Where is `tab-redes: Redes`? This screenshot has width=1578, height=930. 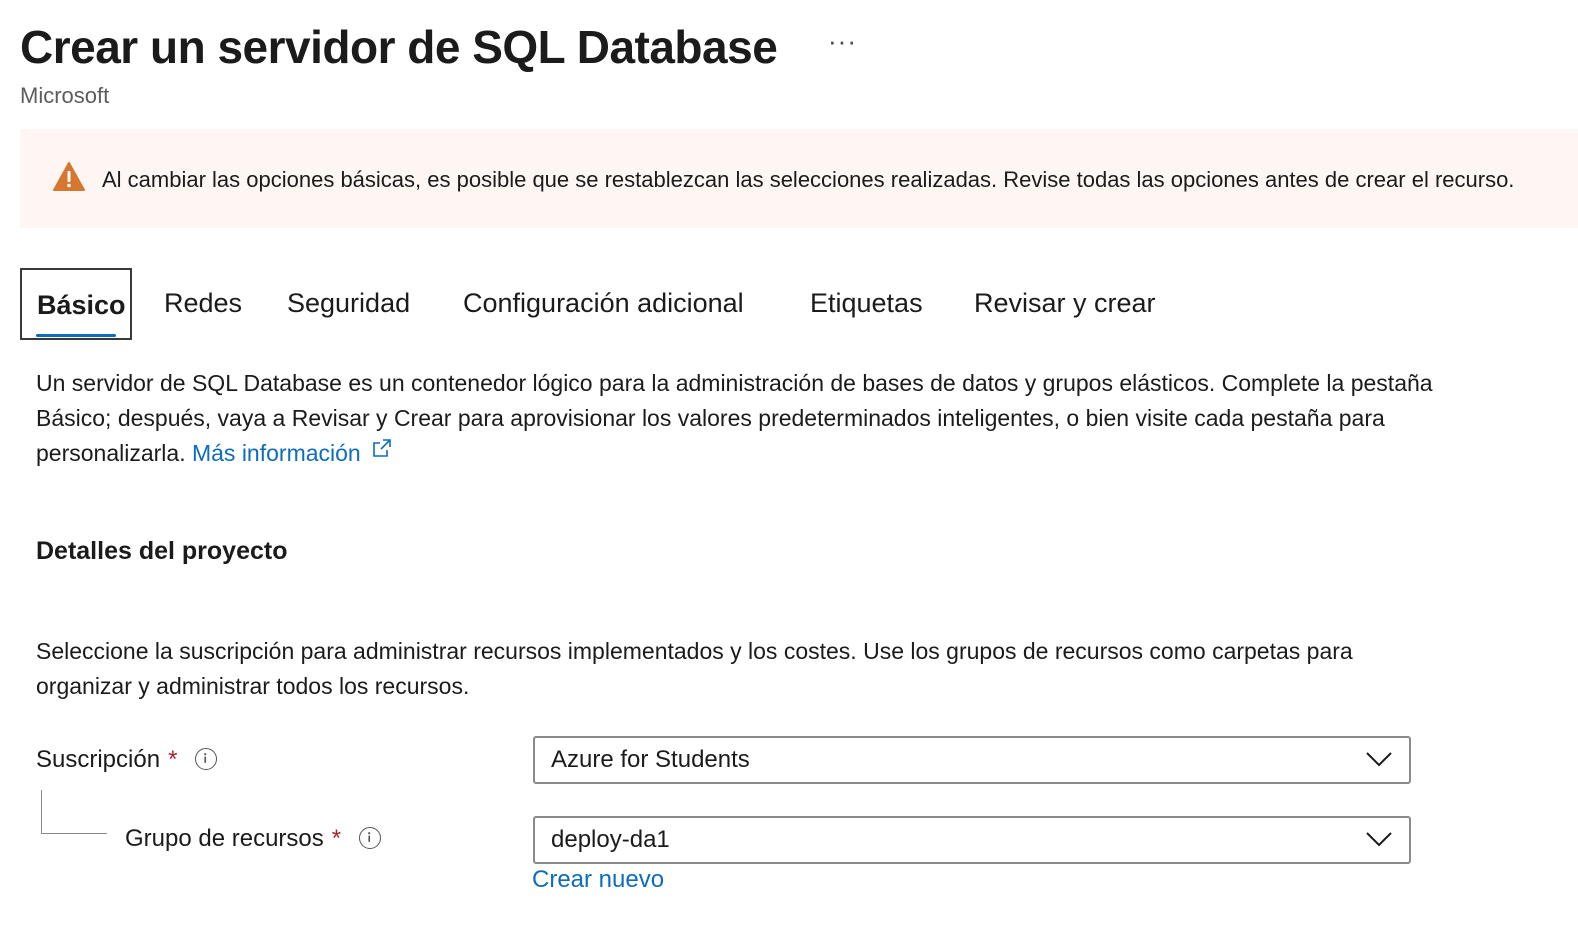
tab-redes: Redes is located at coordinates (200, 304).